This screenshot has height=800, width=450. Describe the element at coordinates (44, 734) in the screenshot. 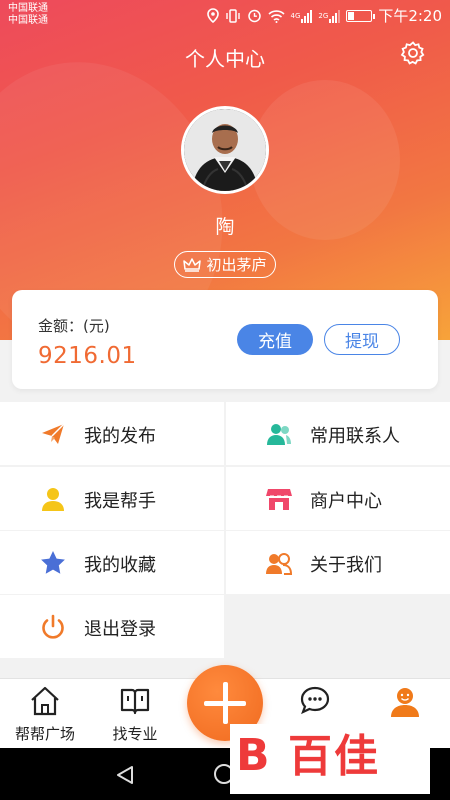

I see `tab-label: 帮帮广场` at that location.